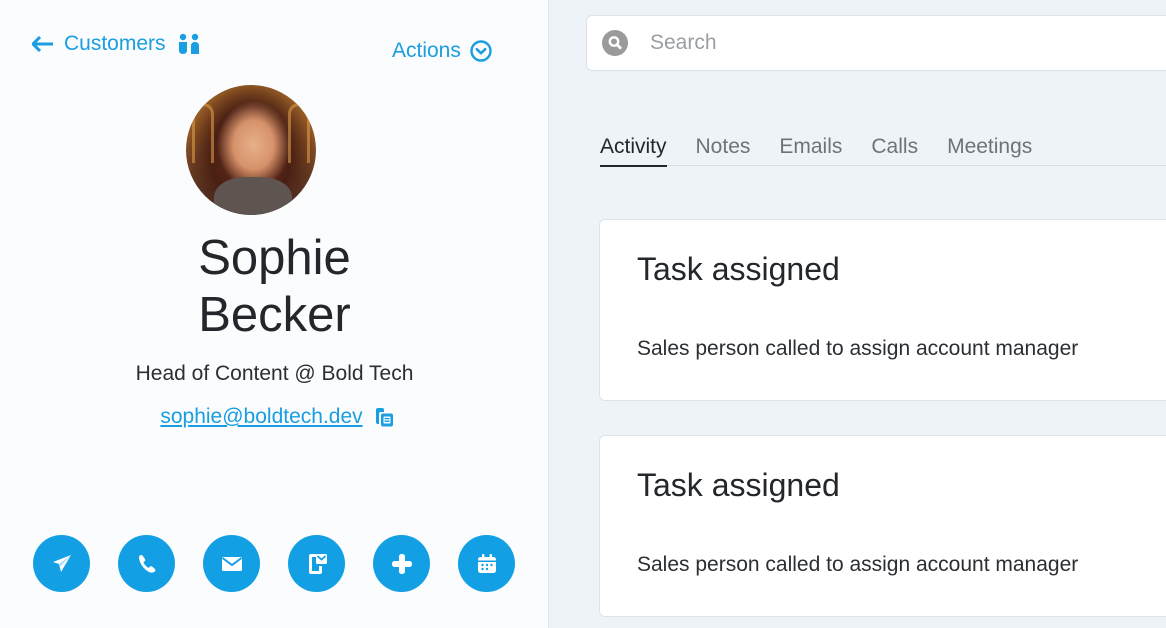  I want to click on customer-first-name: Sophie, so click(274, 258).